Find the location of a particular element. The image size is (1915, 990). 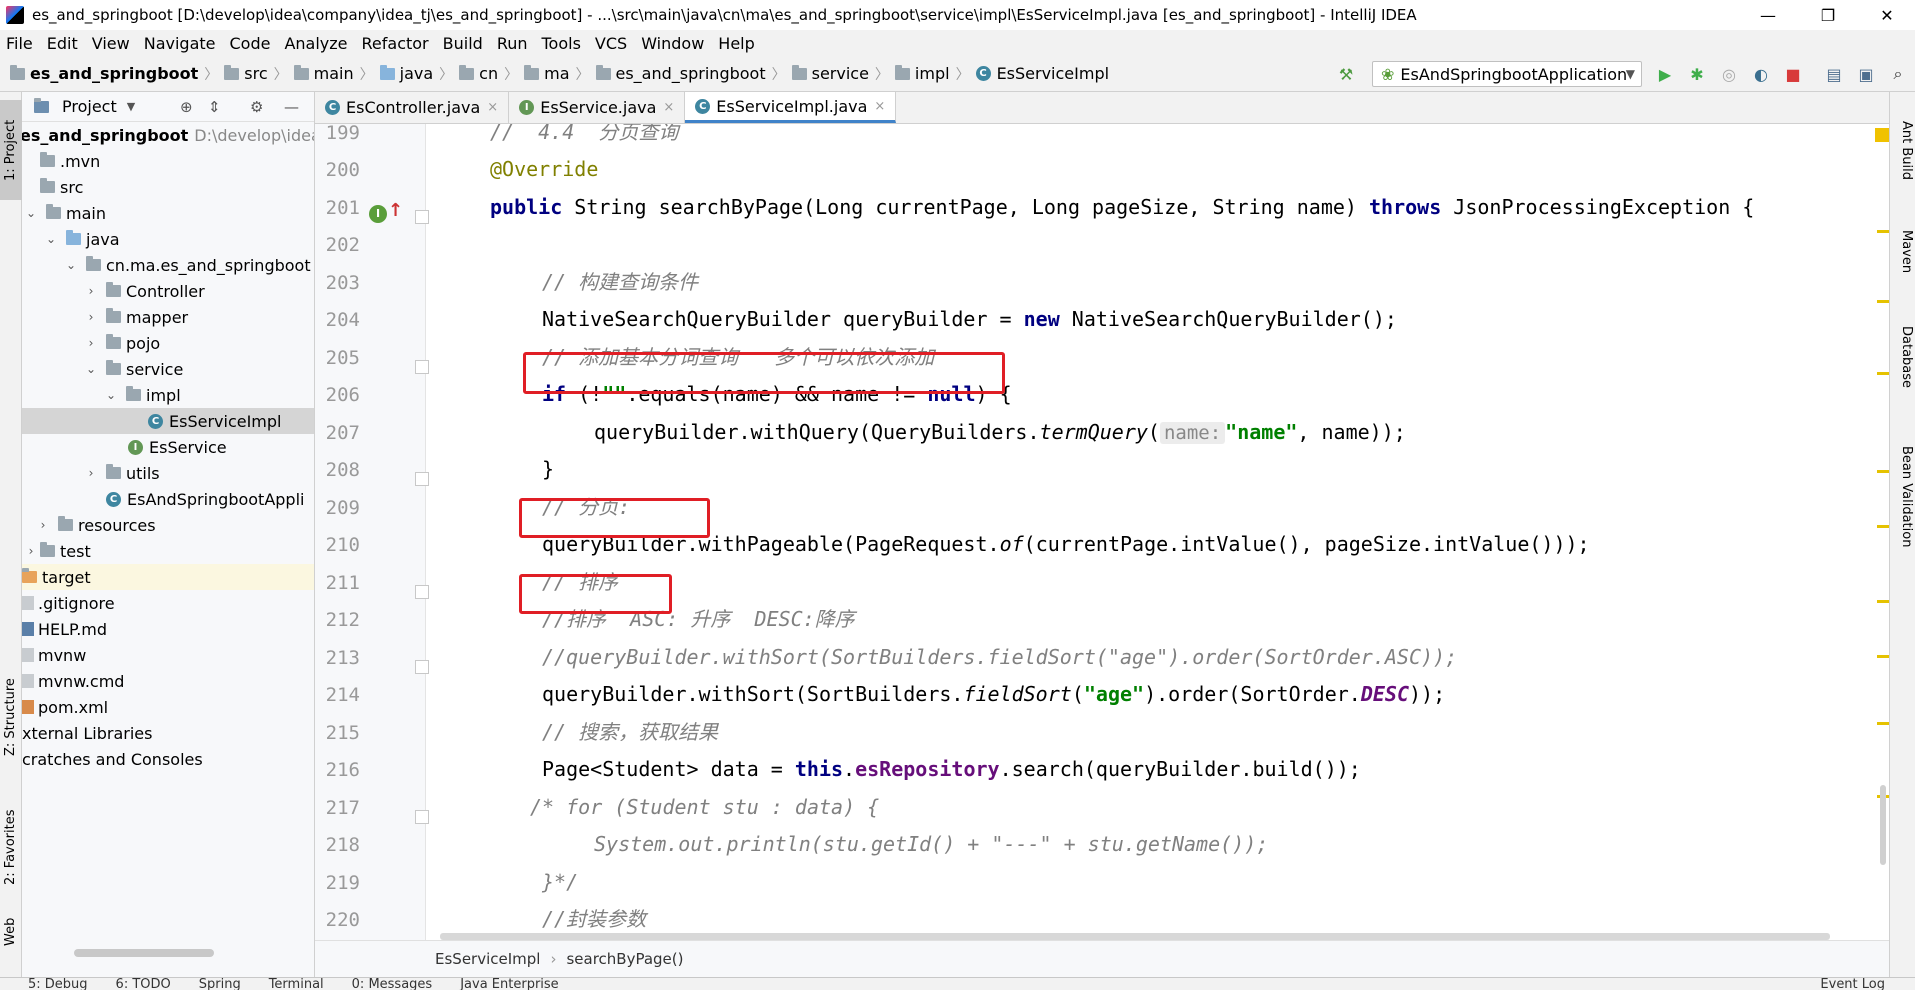

tool-tab-event-log: Event Log is located at coordinates (1852, 984).